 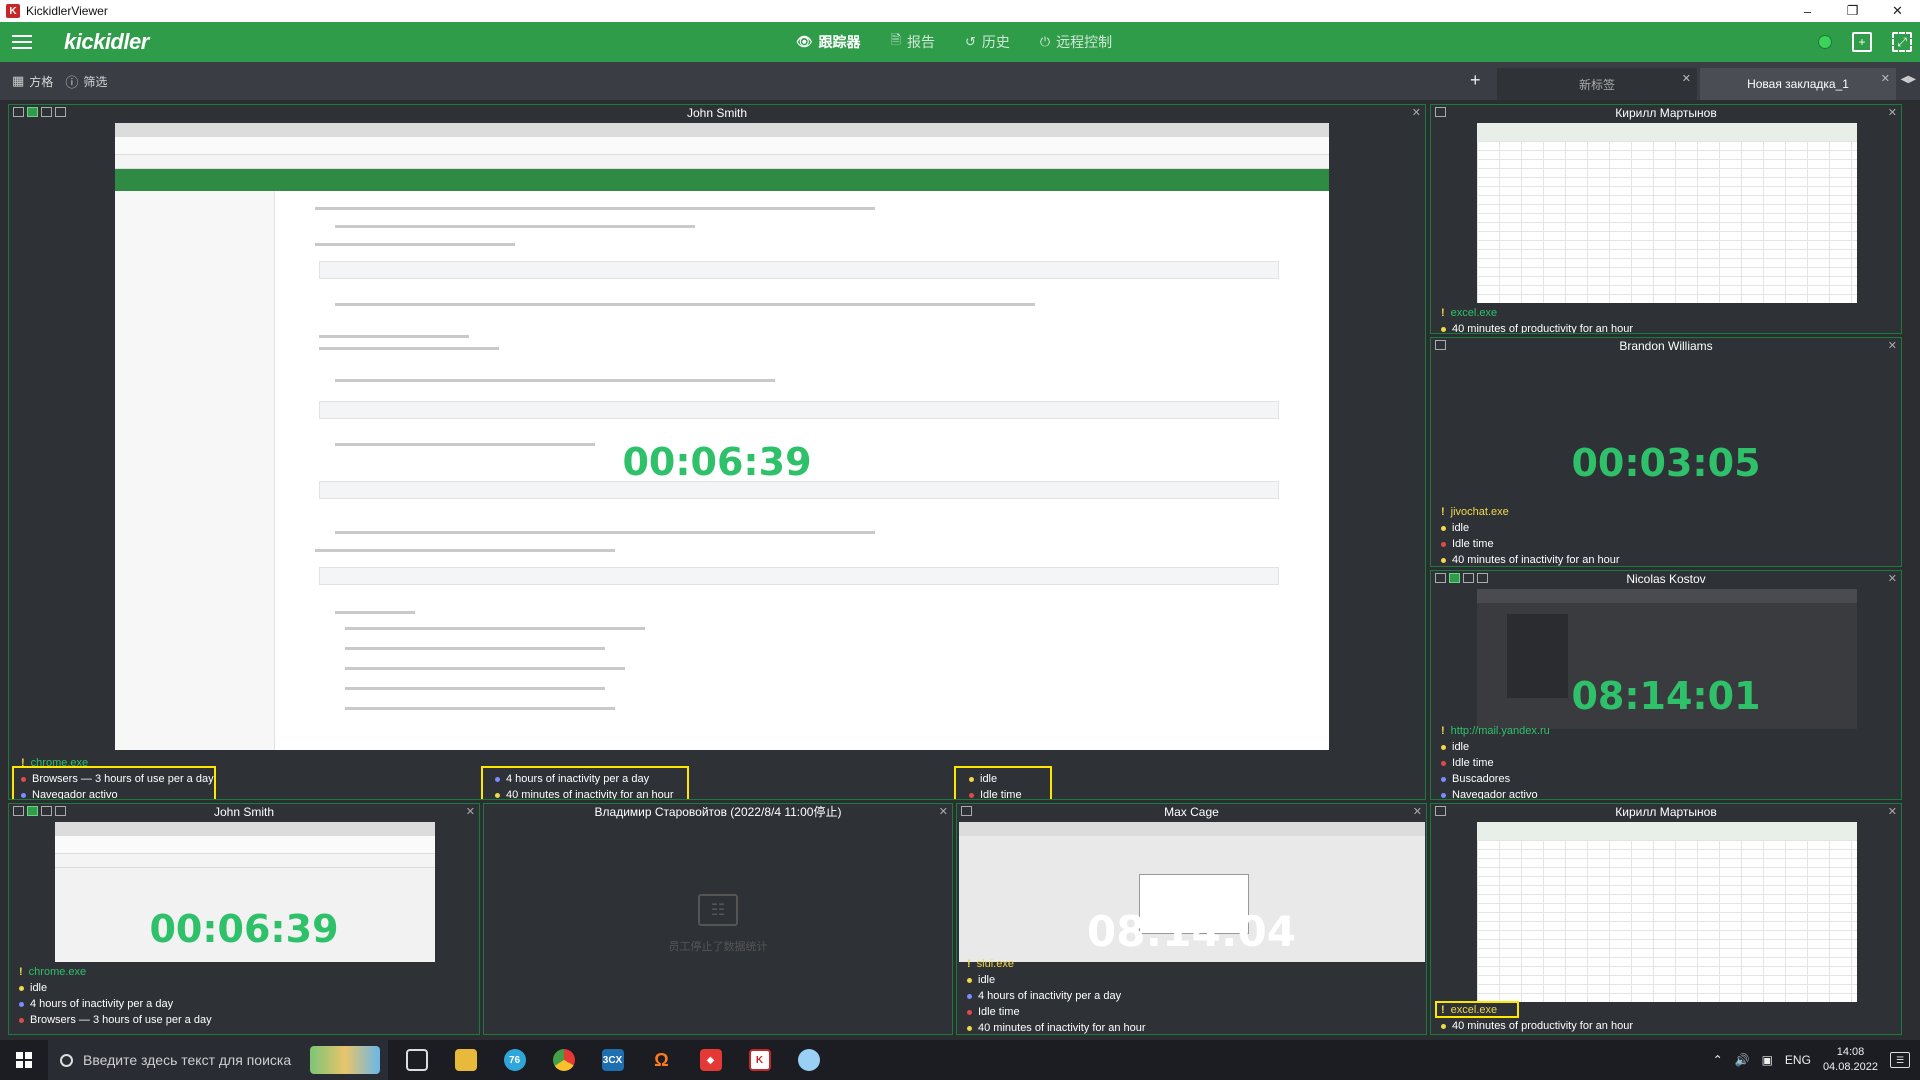 I want to click on search-placeholder: Введите здесь текст для поиска, so click(x=187, y=1060).